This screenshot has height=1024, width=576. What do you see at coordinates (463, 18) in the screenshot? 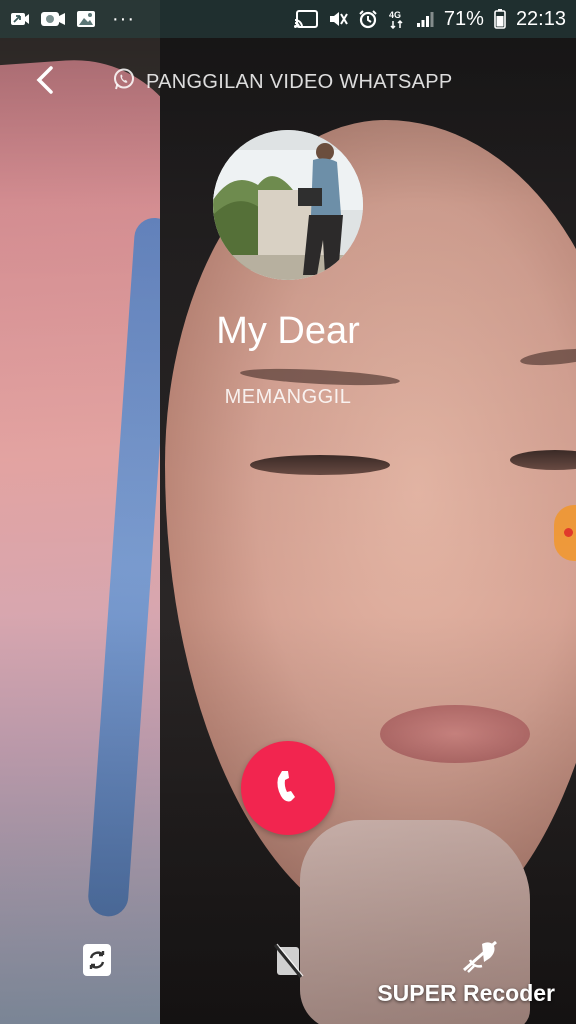
I see `battery-percent: 71%` at bounding box center [463, 18].